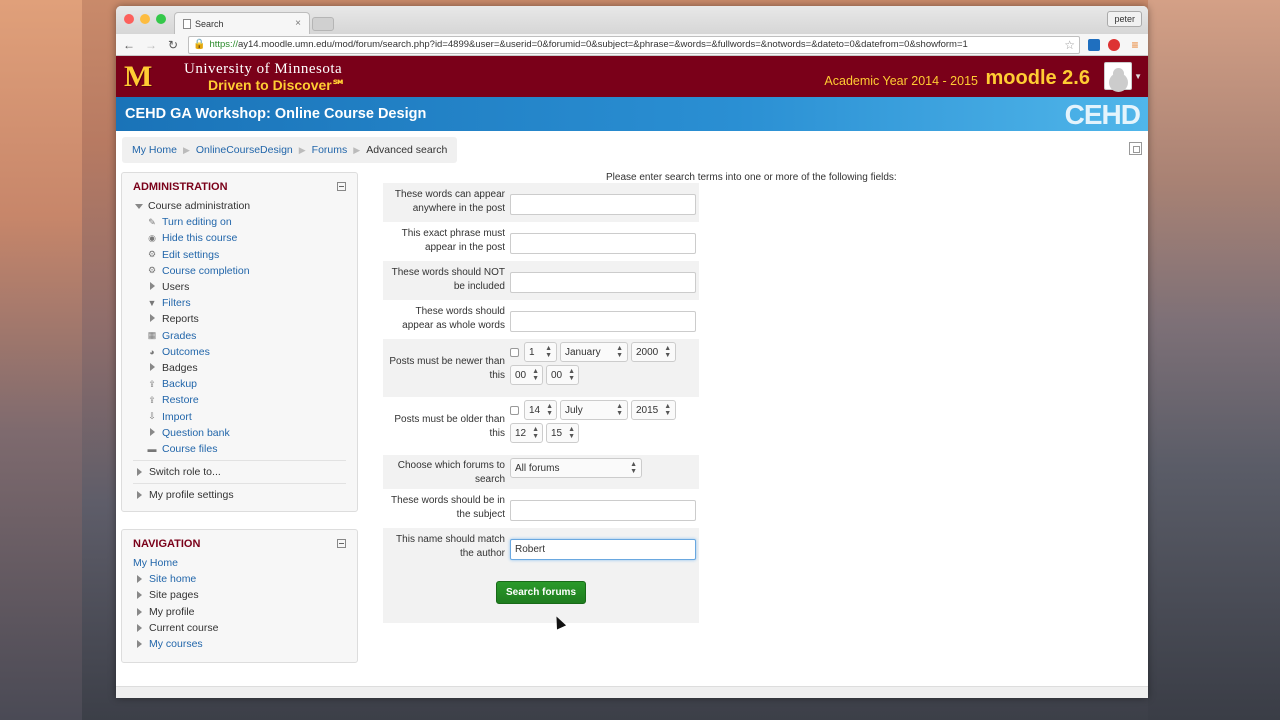 The width and height of the screenshot is (1280, 720). What do you see at coordinates (246, 336) in the screenshot?
I see `admin-item-grades: ▦ Grades` at bounding box center [246, 336].